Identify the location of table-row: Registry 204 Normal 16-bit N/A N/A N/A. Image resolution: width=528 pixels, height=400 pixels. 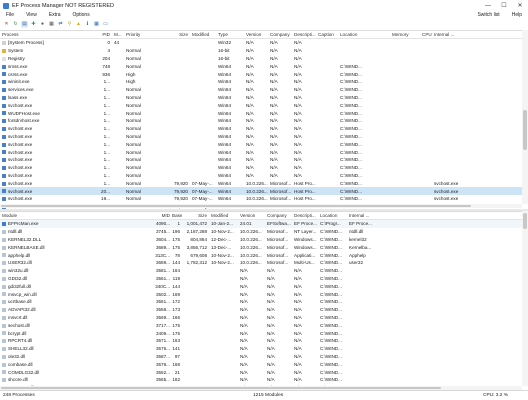
(264, 59).